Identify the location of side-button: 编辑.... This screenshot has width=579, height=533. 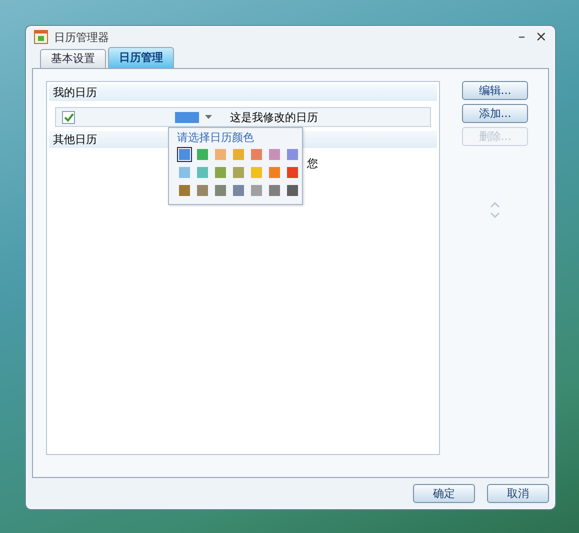
(495, 90).